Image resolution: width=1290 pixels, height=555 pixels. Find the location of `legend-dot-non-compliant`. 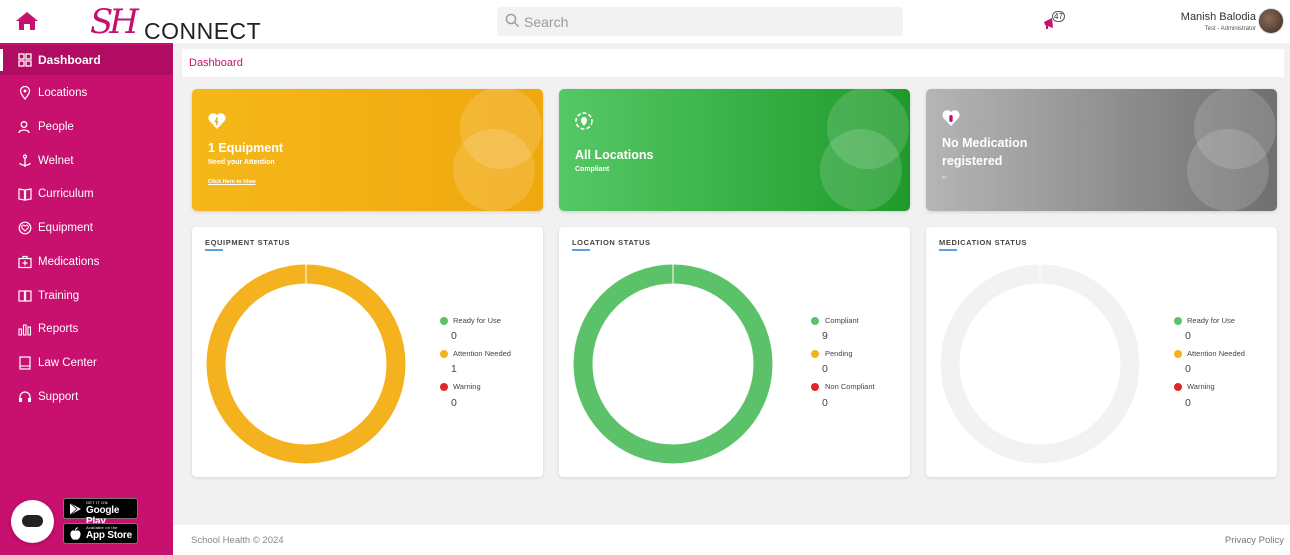

legend-dot-non-compliant is located at coordinates (815, 387).